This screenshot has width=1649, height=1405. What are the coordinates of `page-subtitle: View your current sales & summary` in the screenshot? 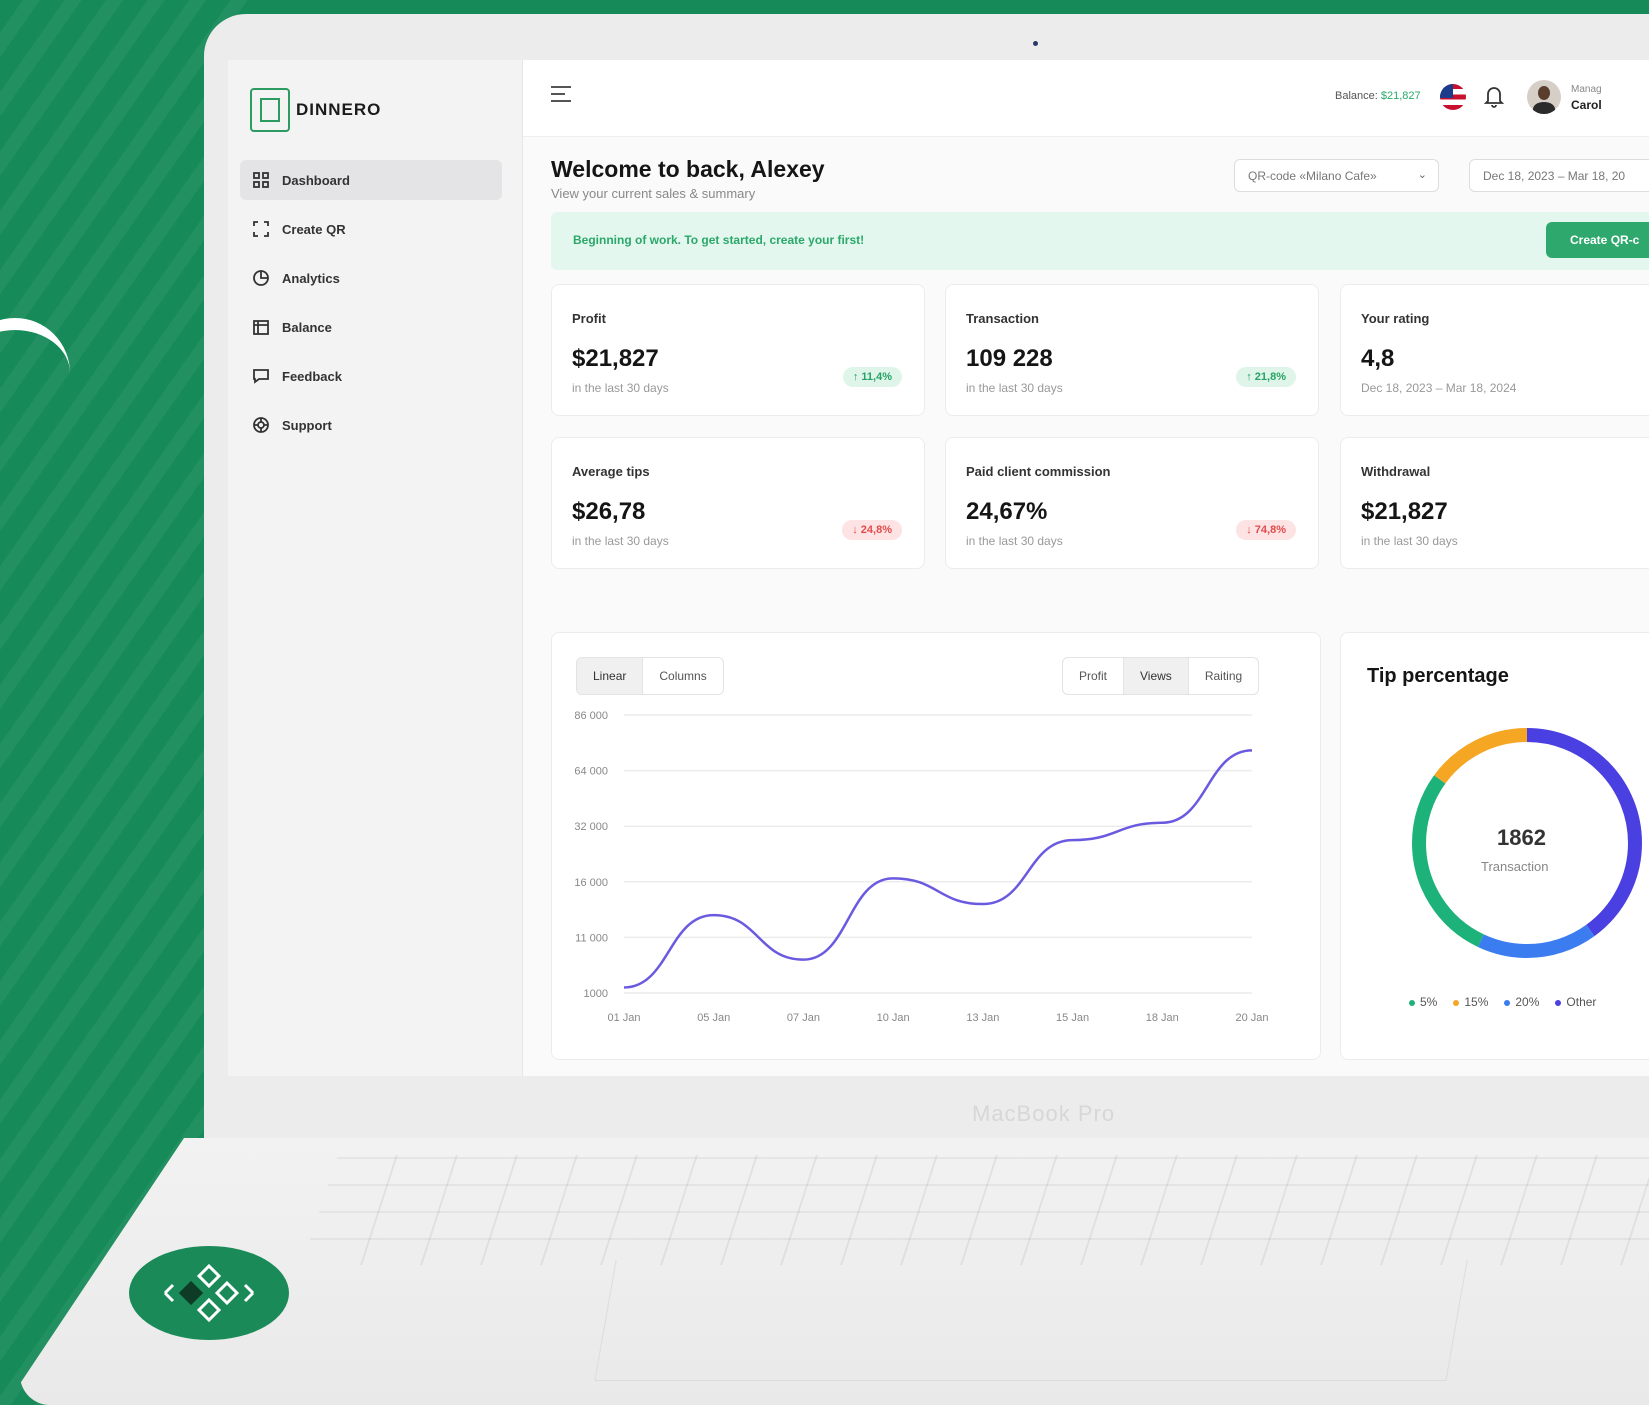 It's located at (653, 193).